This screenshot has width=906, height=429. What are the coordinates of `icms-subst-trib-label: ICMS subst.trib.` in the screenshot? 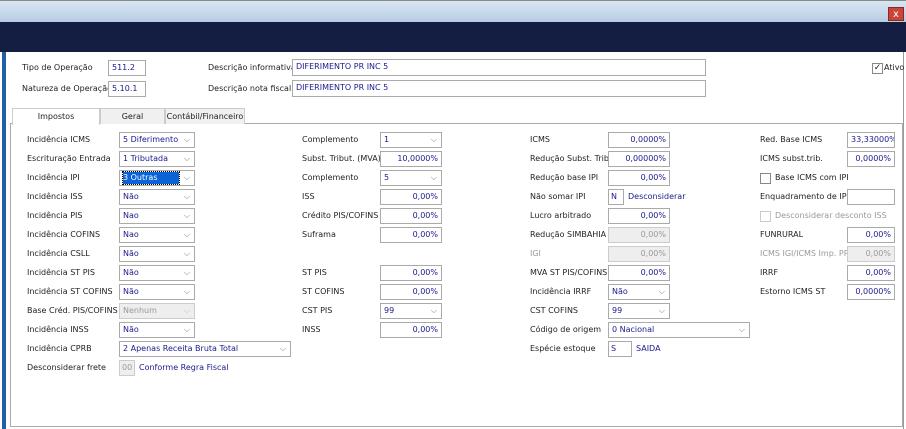 It's located at (791, 158).